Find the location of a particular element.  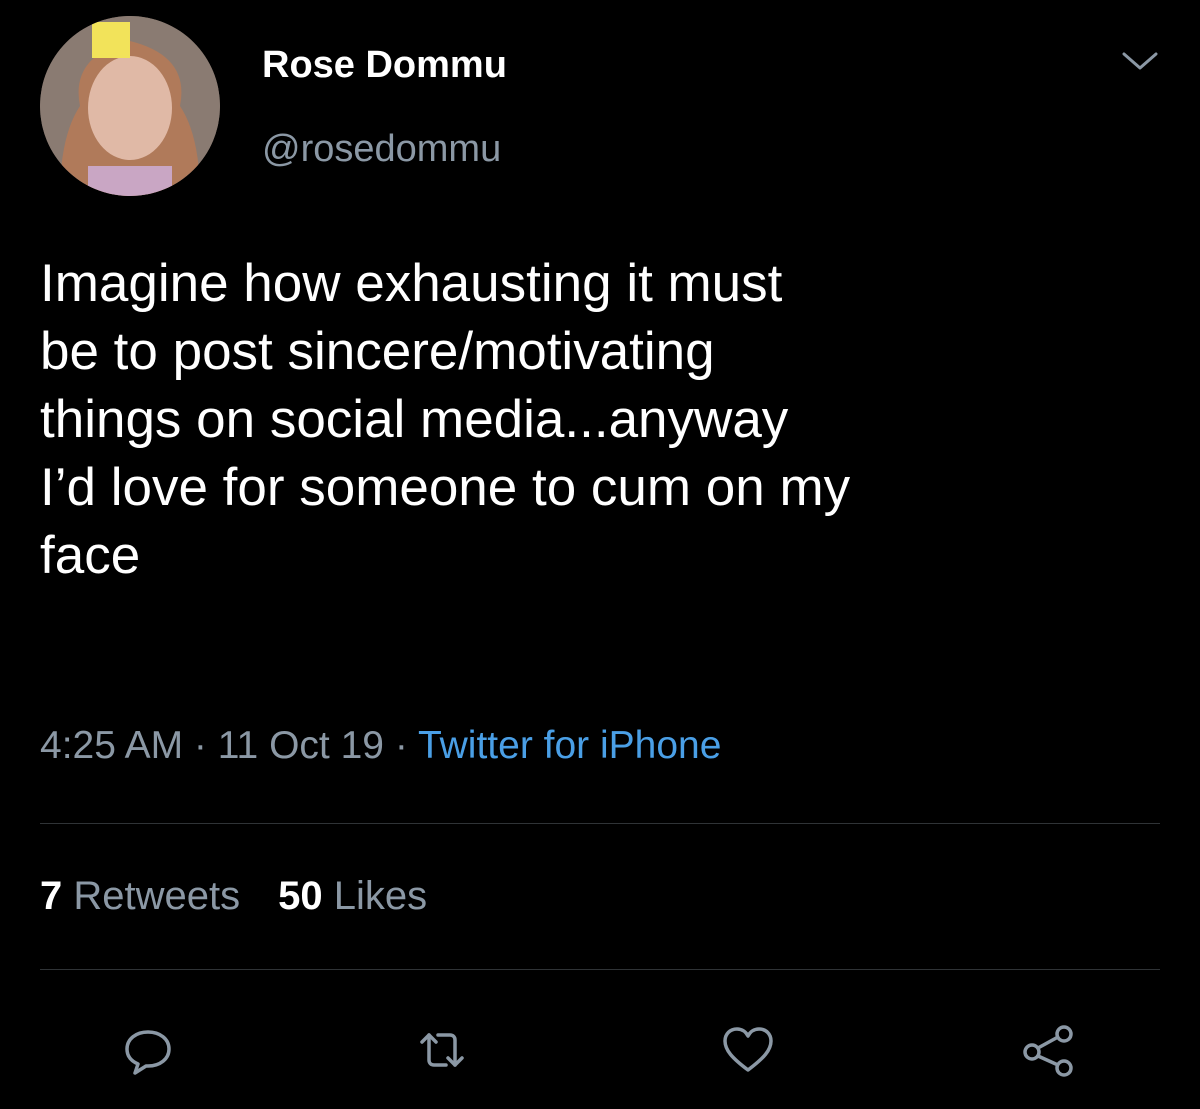

reply-icon is located at coordinates (148, 1050).